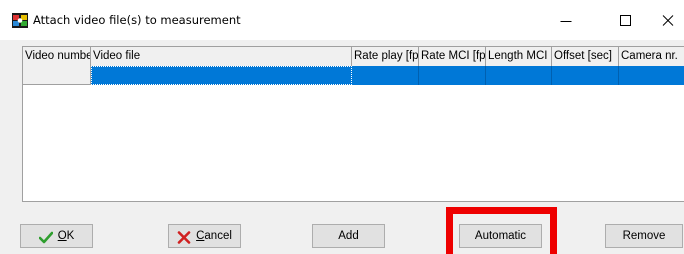 This screenshot has height=254, width=684. I want to click on cell-rate-mci, so click(452, 75).